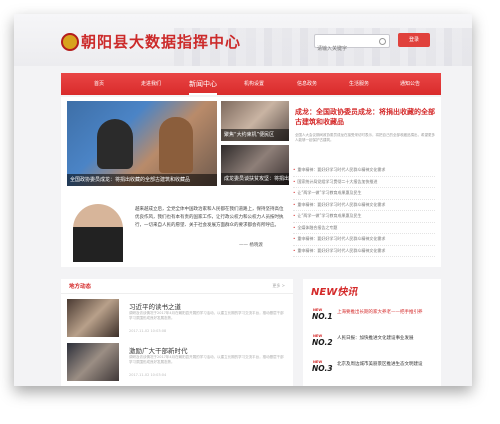  What do you see at coordinates (99, 84) in the screenshot?
I see `nav-item-home: 首页` at bounding box center [99, 84].